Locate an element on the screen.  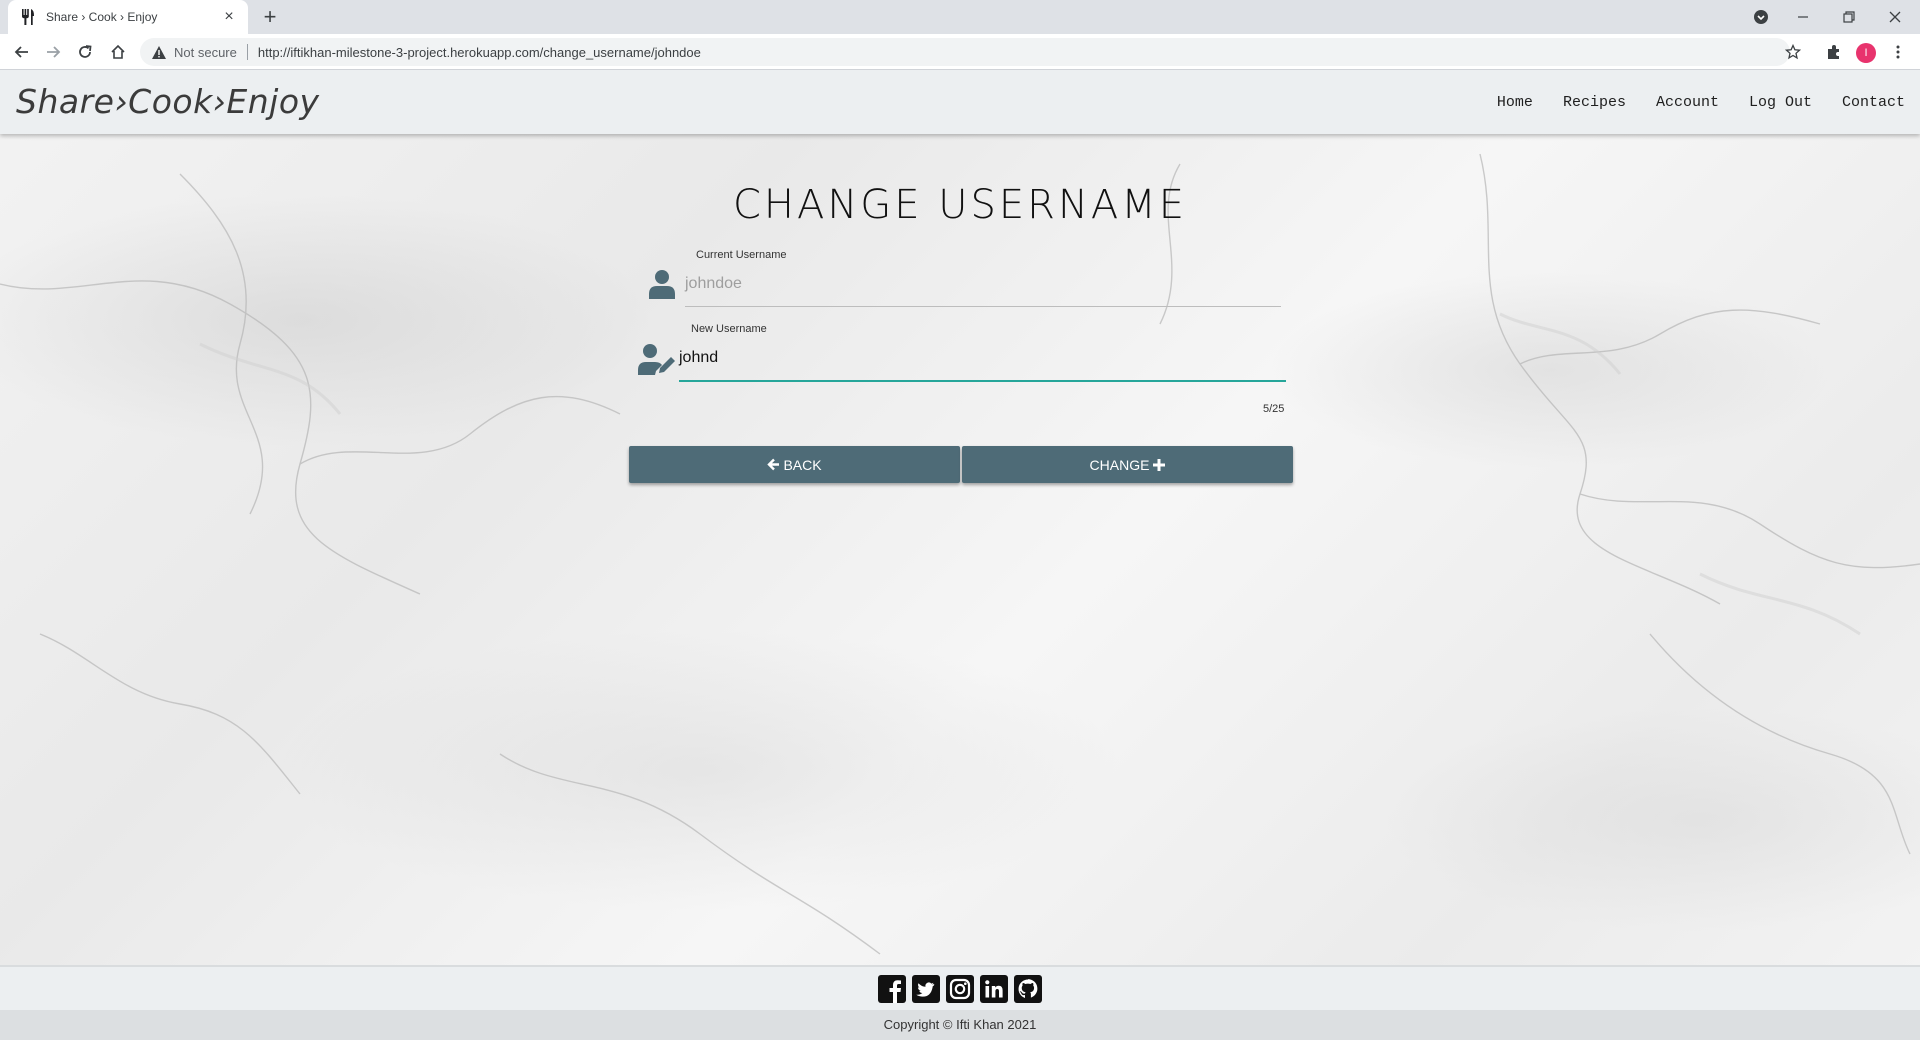
nav-links: Home Recipes Account Log Out Contact is located at coordinates (1686, 102).